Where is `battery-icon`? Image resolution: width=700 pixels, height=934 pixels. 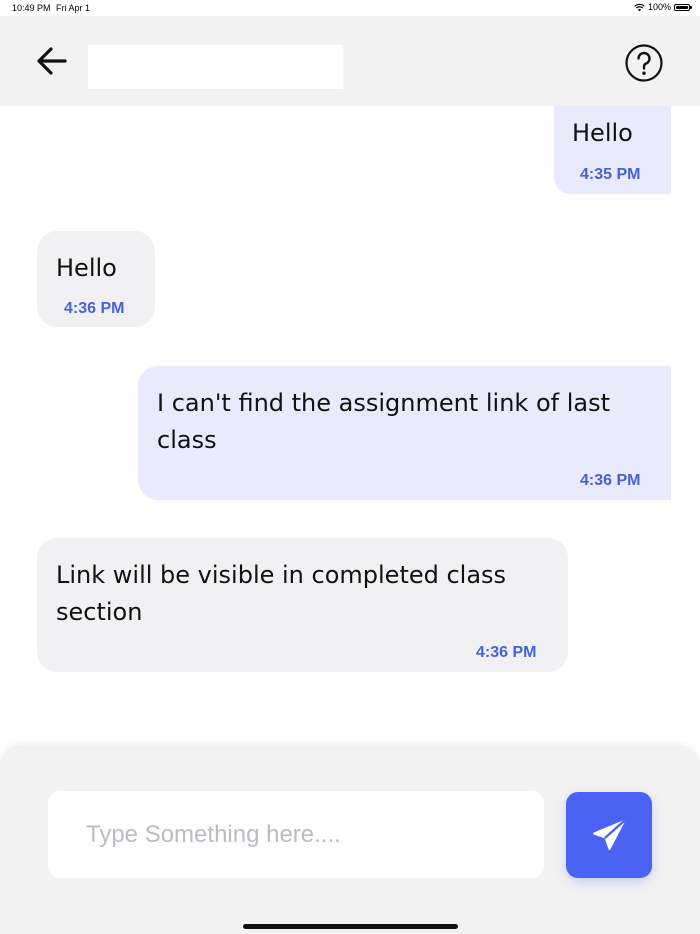
battery-icon is located at coordinates (683, 7).